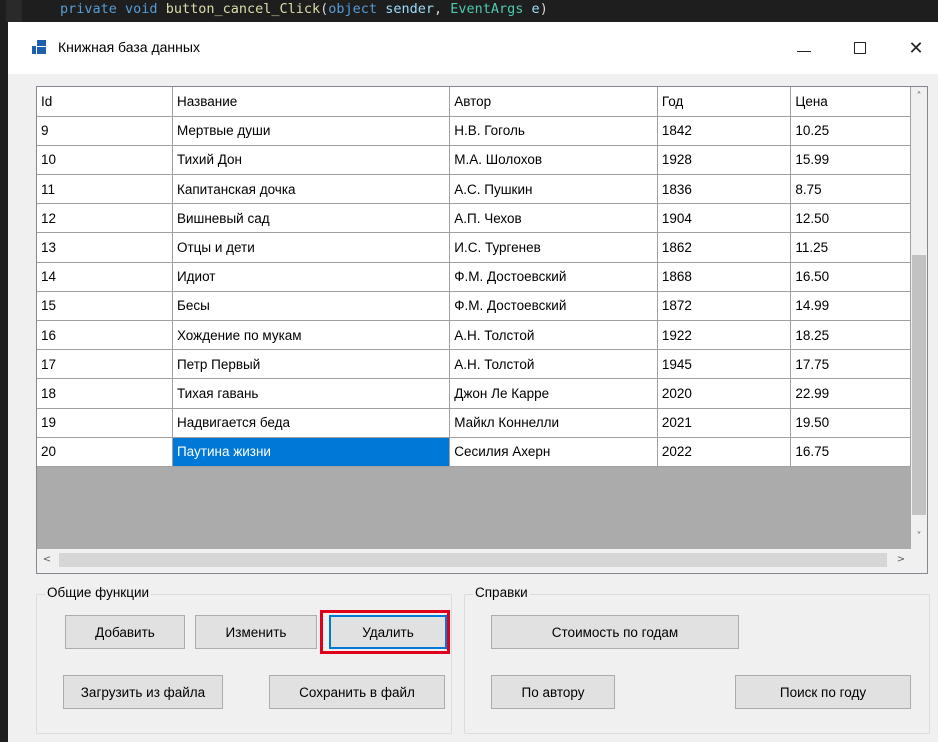 The height and width of the screenshot is (742, 938). I want to click on cell-title: Тихая гавань, so click(311, 393).